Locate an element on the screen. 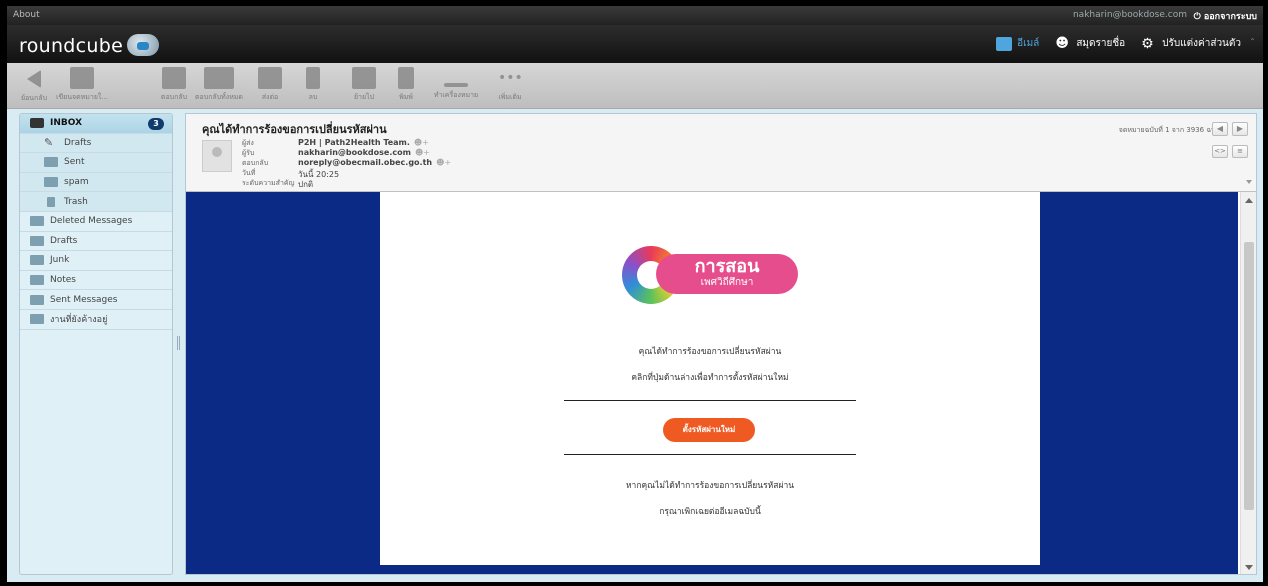 The width and height of the screenshot is (1268, 586). back-icon is located at coordinates (34, 79).